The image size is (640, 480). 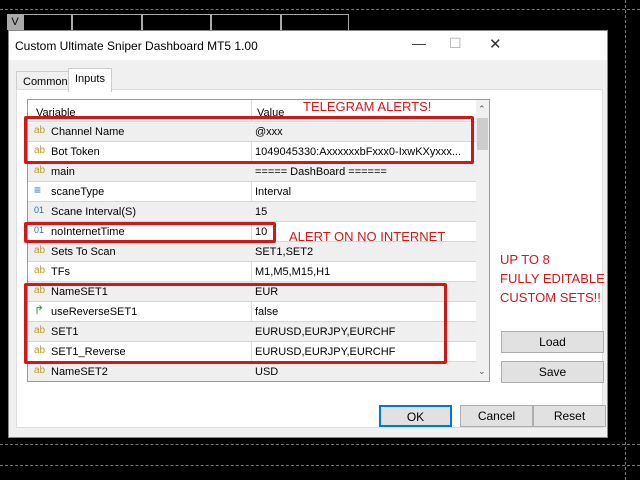 What do you see at coordinates (261, 212) in the screenshot?
I see `variable-value: 15` at bounding box center [261, 212].